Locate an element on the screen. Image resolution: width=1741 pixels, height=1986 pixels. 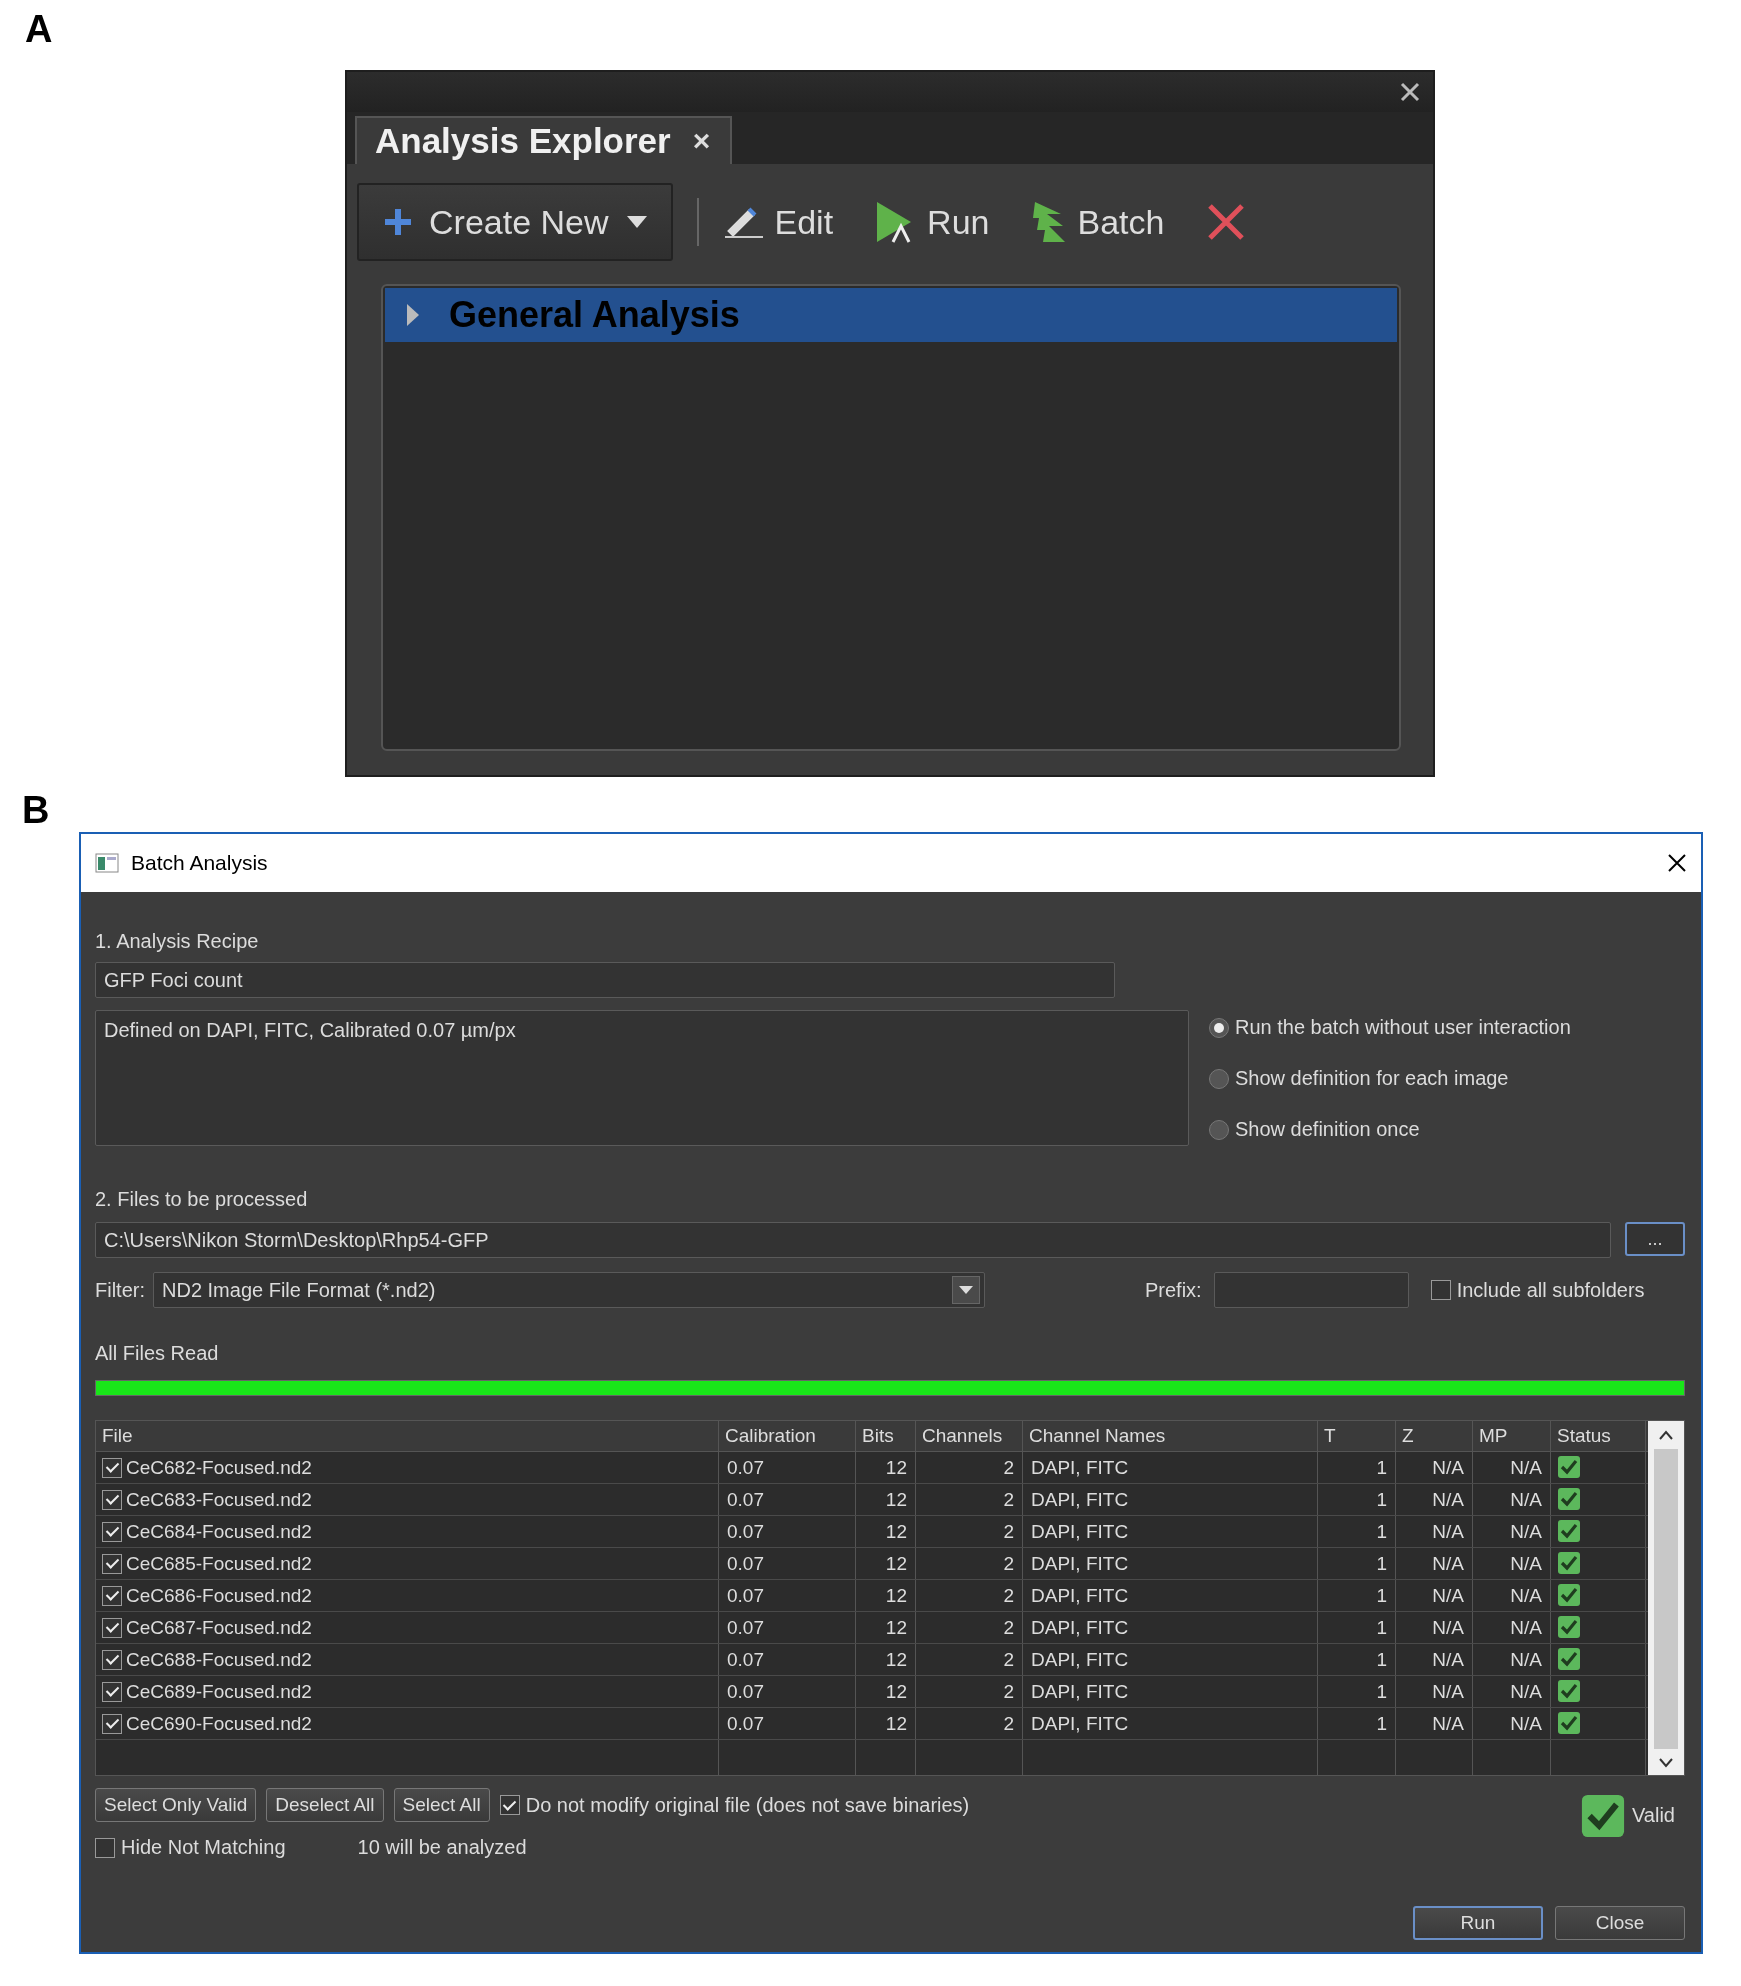
column-header: Channels is located at coordinates (969, 1436).